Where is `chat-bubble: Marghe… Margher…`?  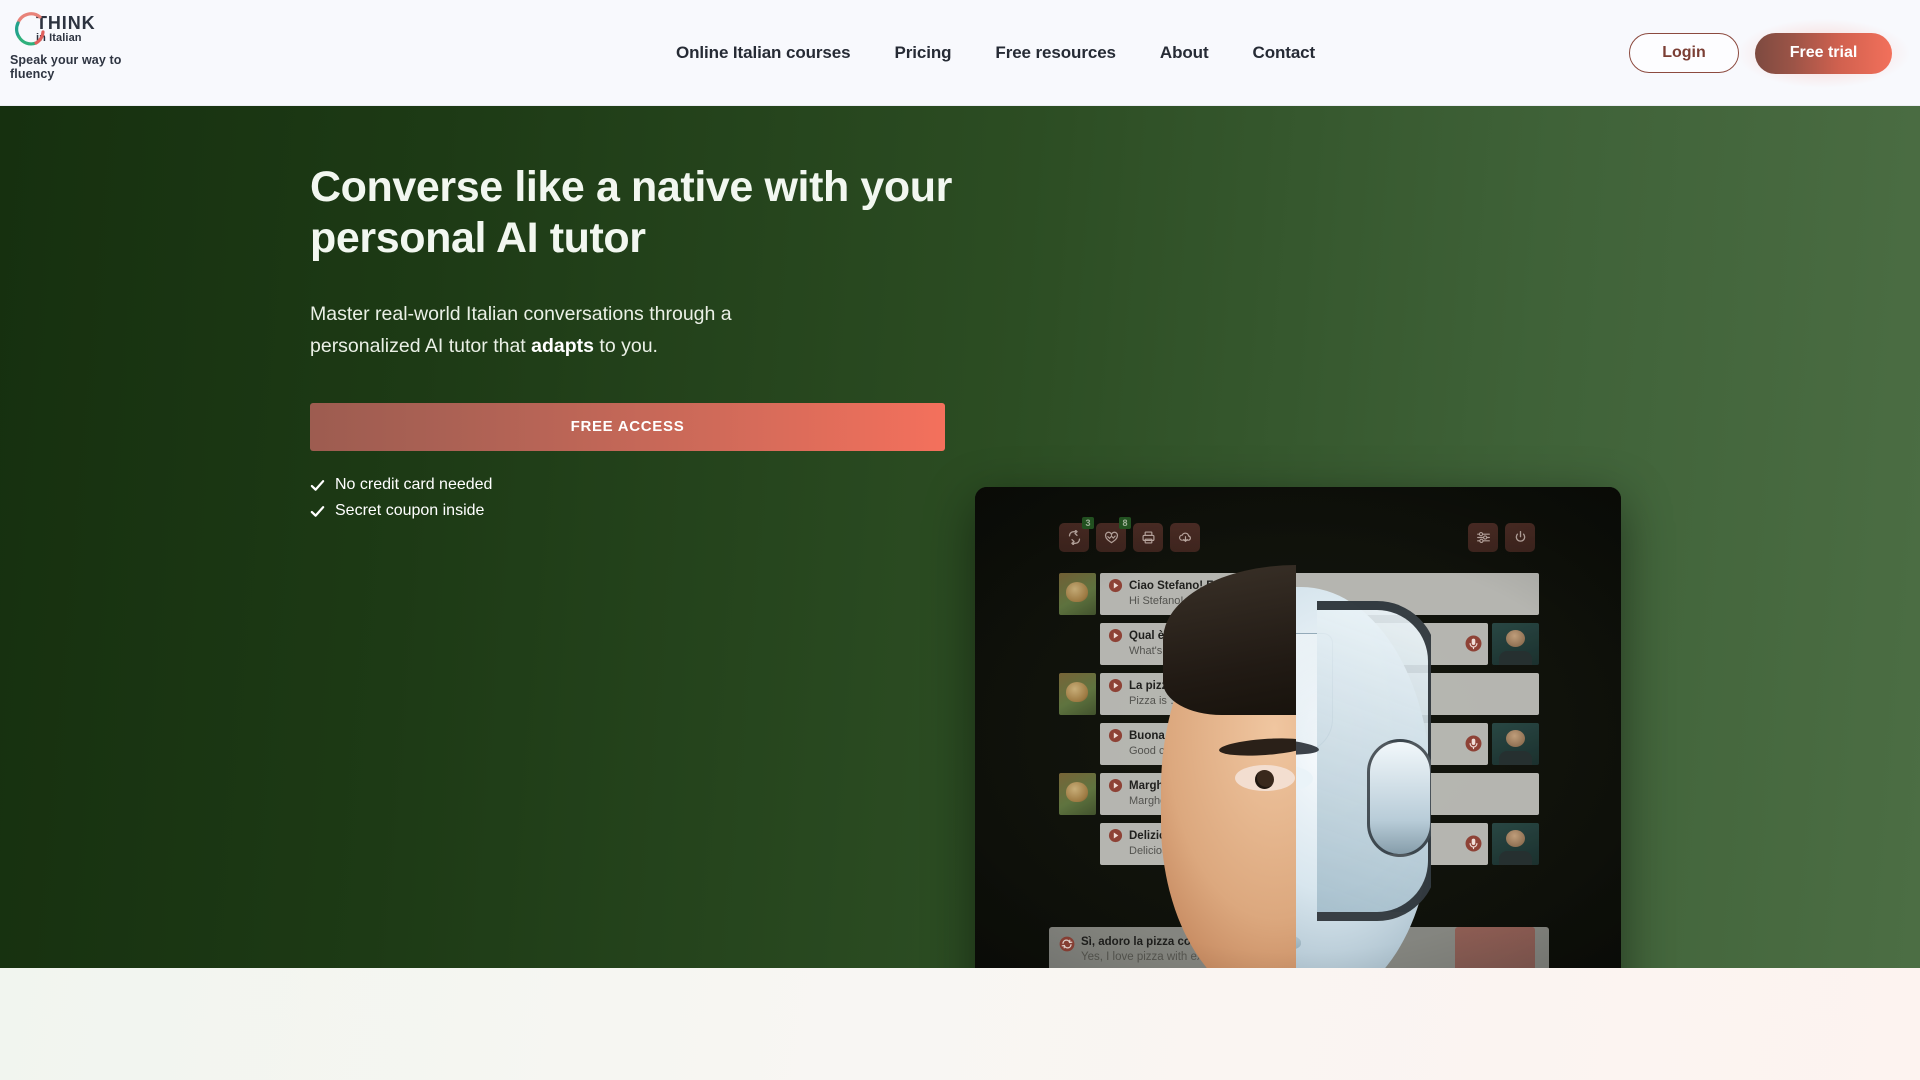
chat-bubble: Marghe… Margher… is located at coordinates (1319, 794).